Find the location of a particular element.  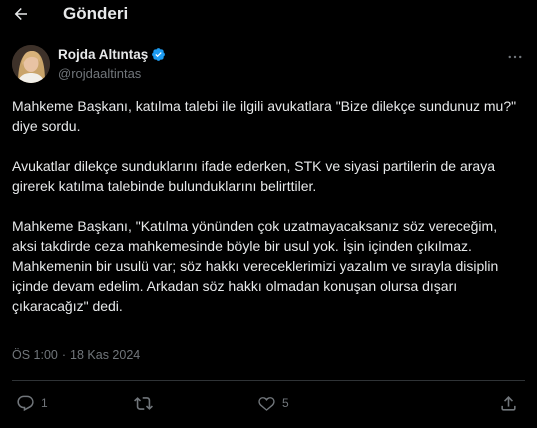

like-count: 5 is located at coordinates (285, 403).